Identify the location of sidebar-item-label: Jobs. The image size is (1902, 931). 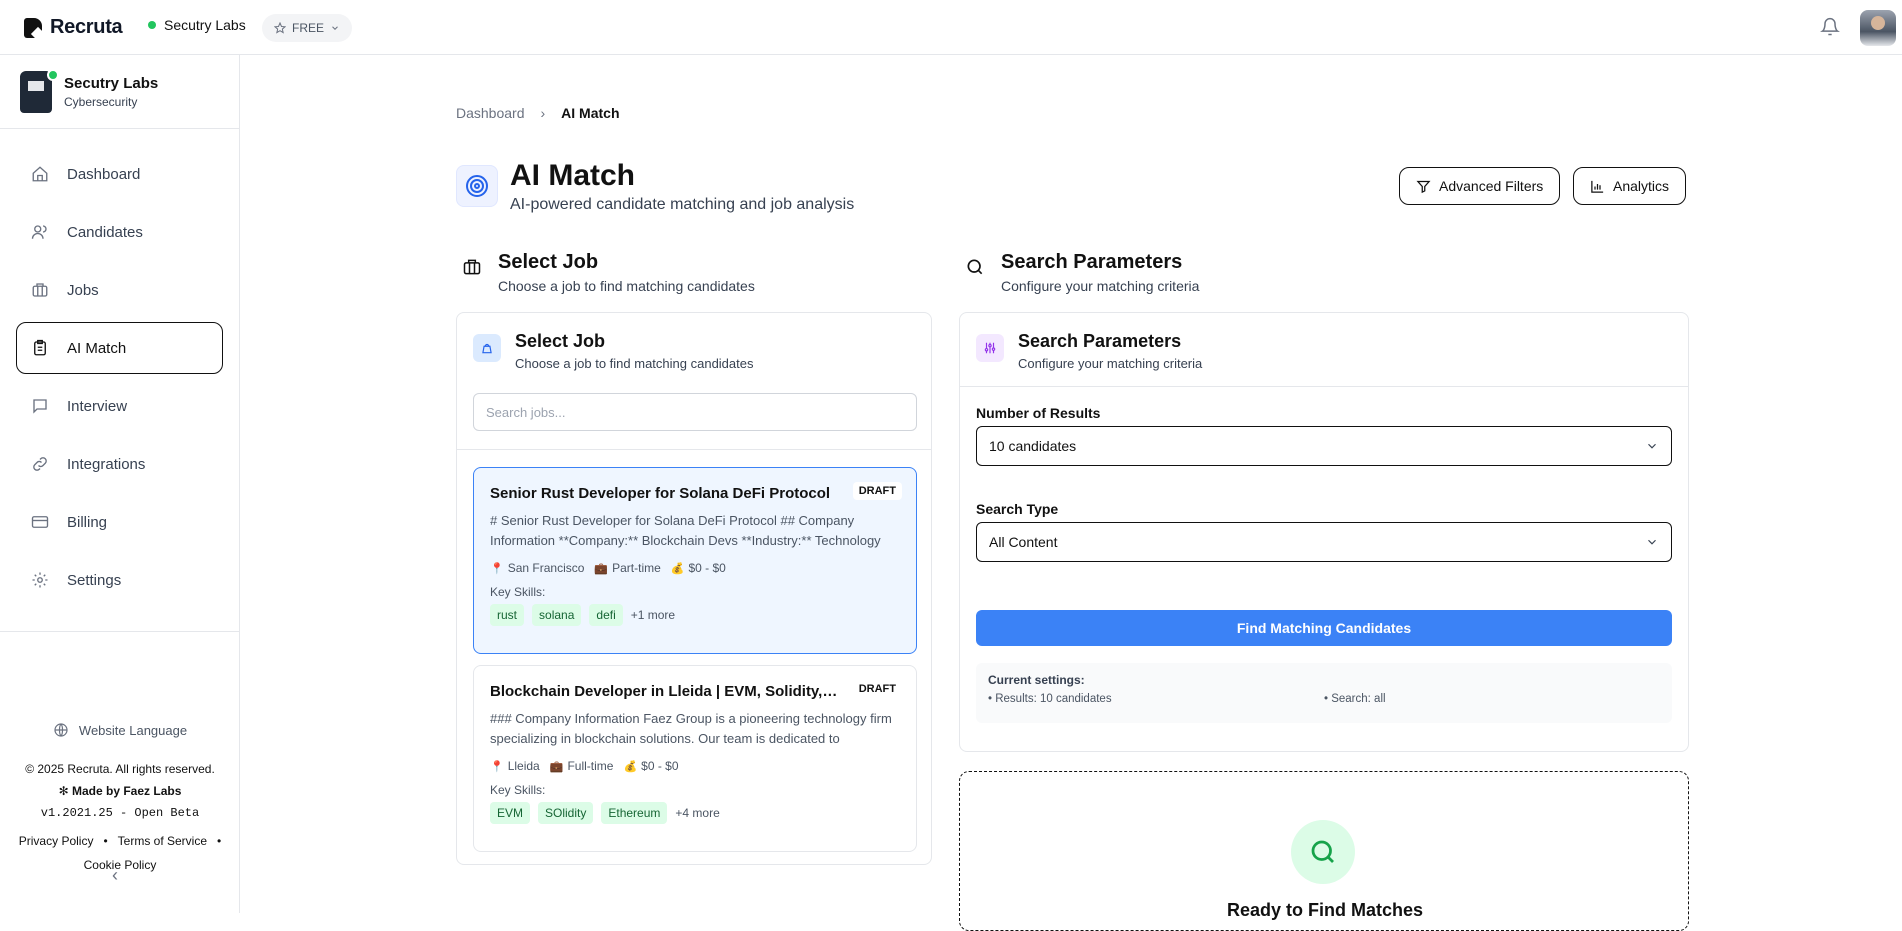
(83, 290).